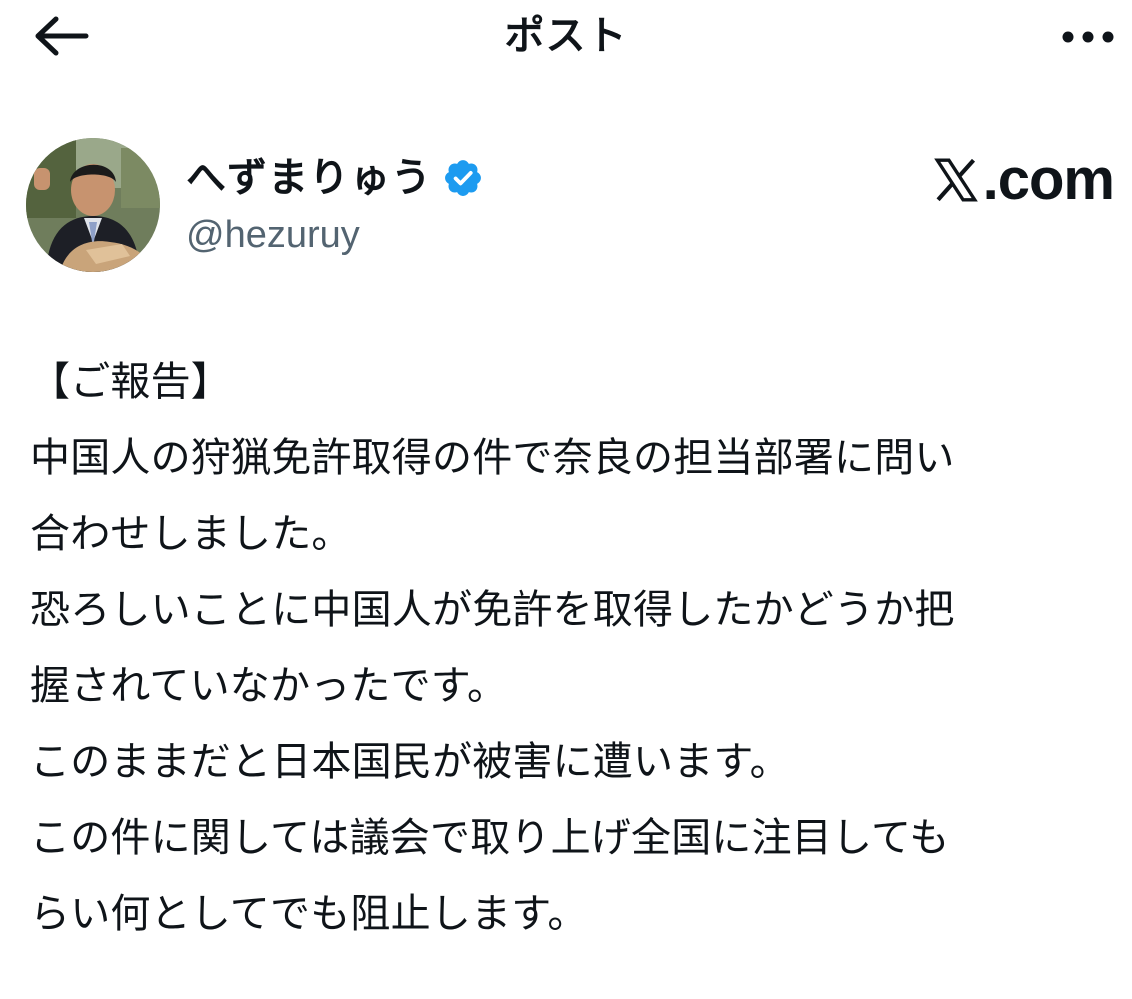 The height and width of the screenshot is (999, 1132). What do you see at coordinates (130, 382) in the screenshot?
I see `post-line: 【ご報告】` at bounding box center [130, 382].